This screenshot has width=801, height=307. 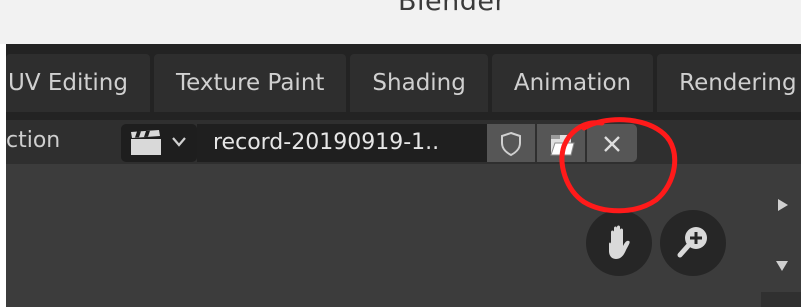 I want to click on pan-view-button, so click(x=619, y=243).